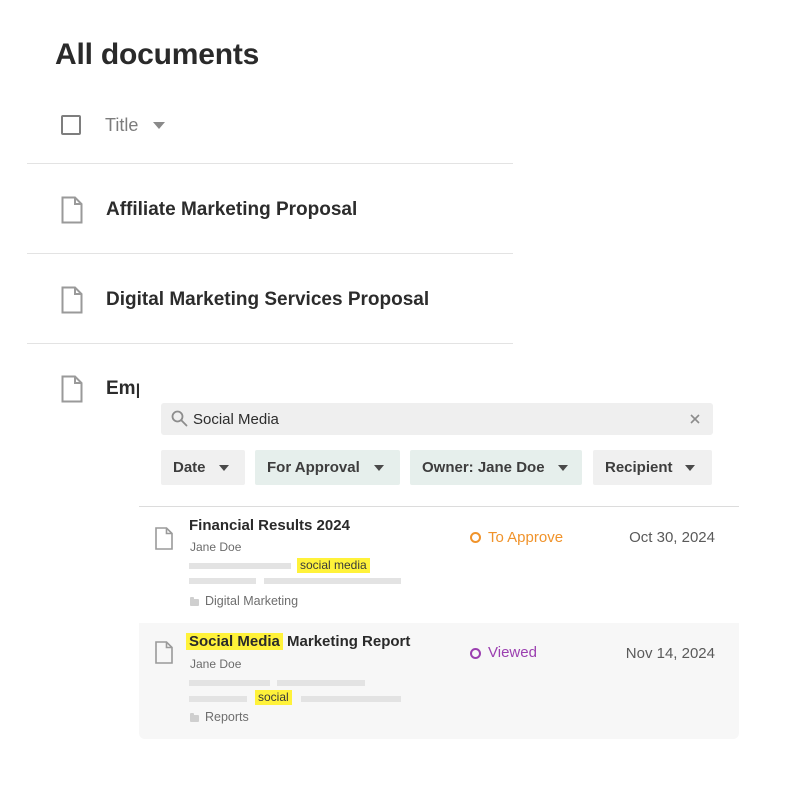  I want to click on result-title: Social Media Marketing Report, so click(298, 641).